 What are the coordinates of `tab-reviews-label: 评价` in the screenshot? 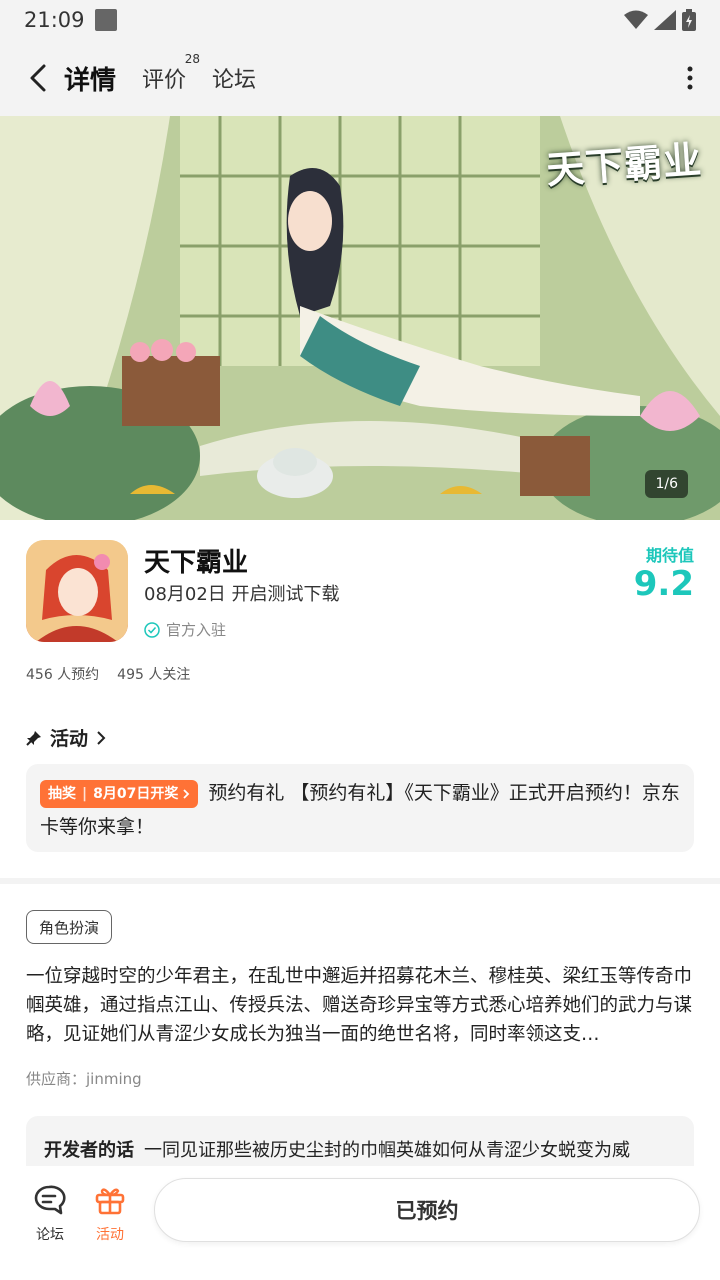 It's located at (164, 80).